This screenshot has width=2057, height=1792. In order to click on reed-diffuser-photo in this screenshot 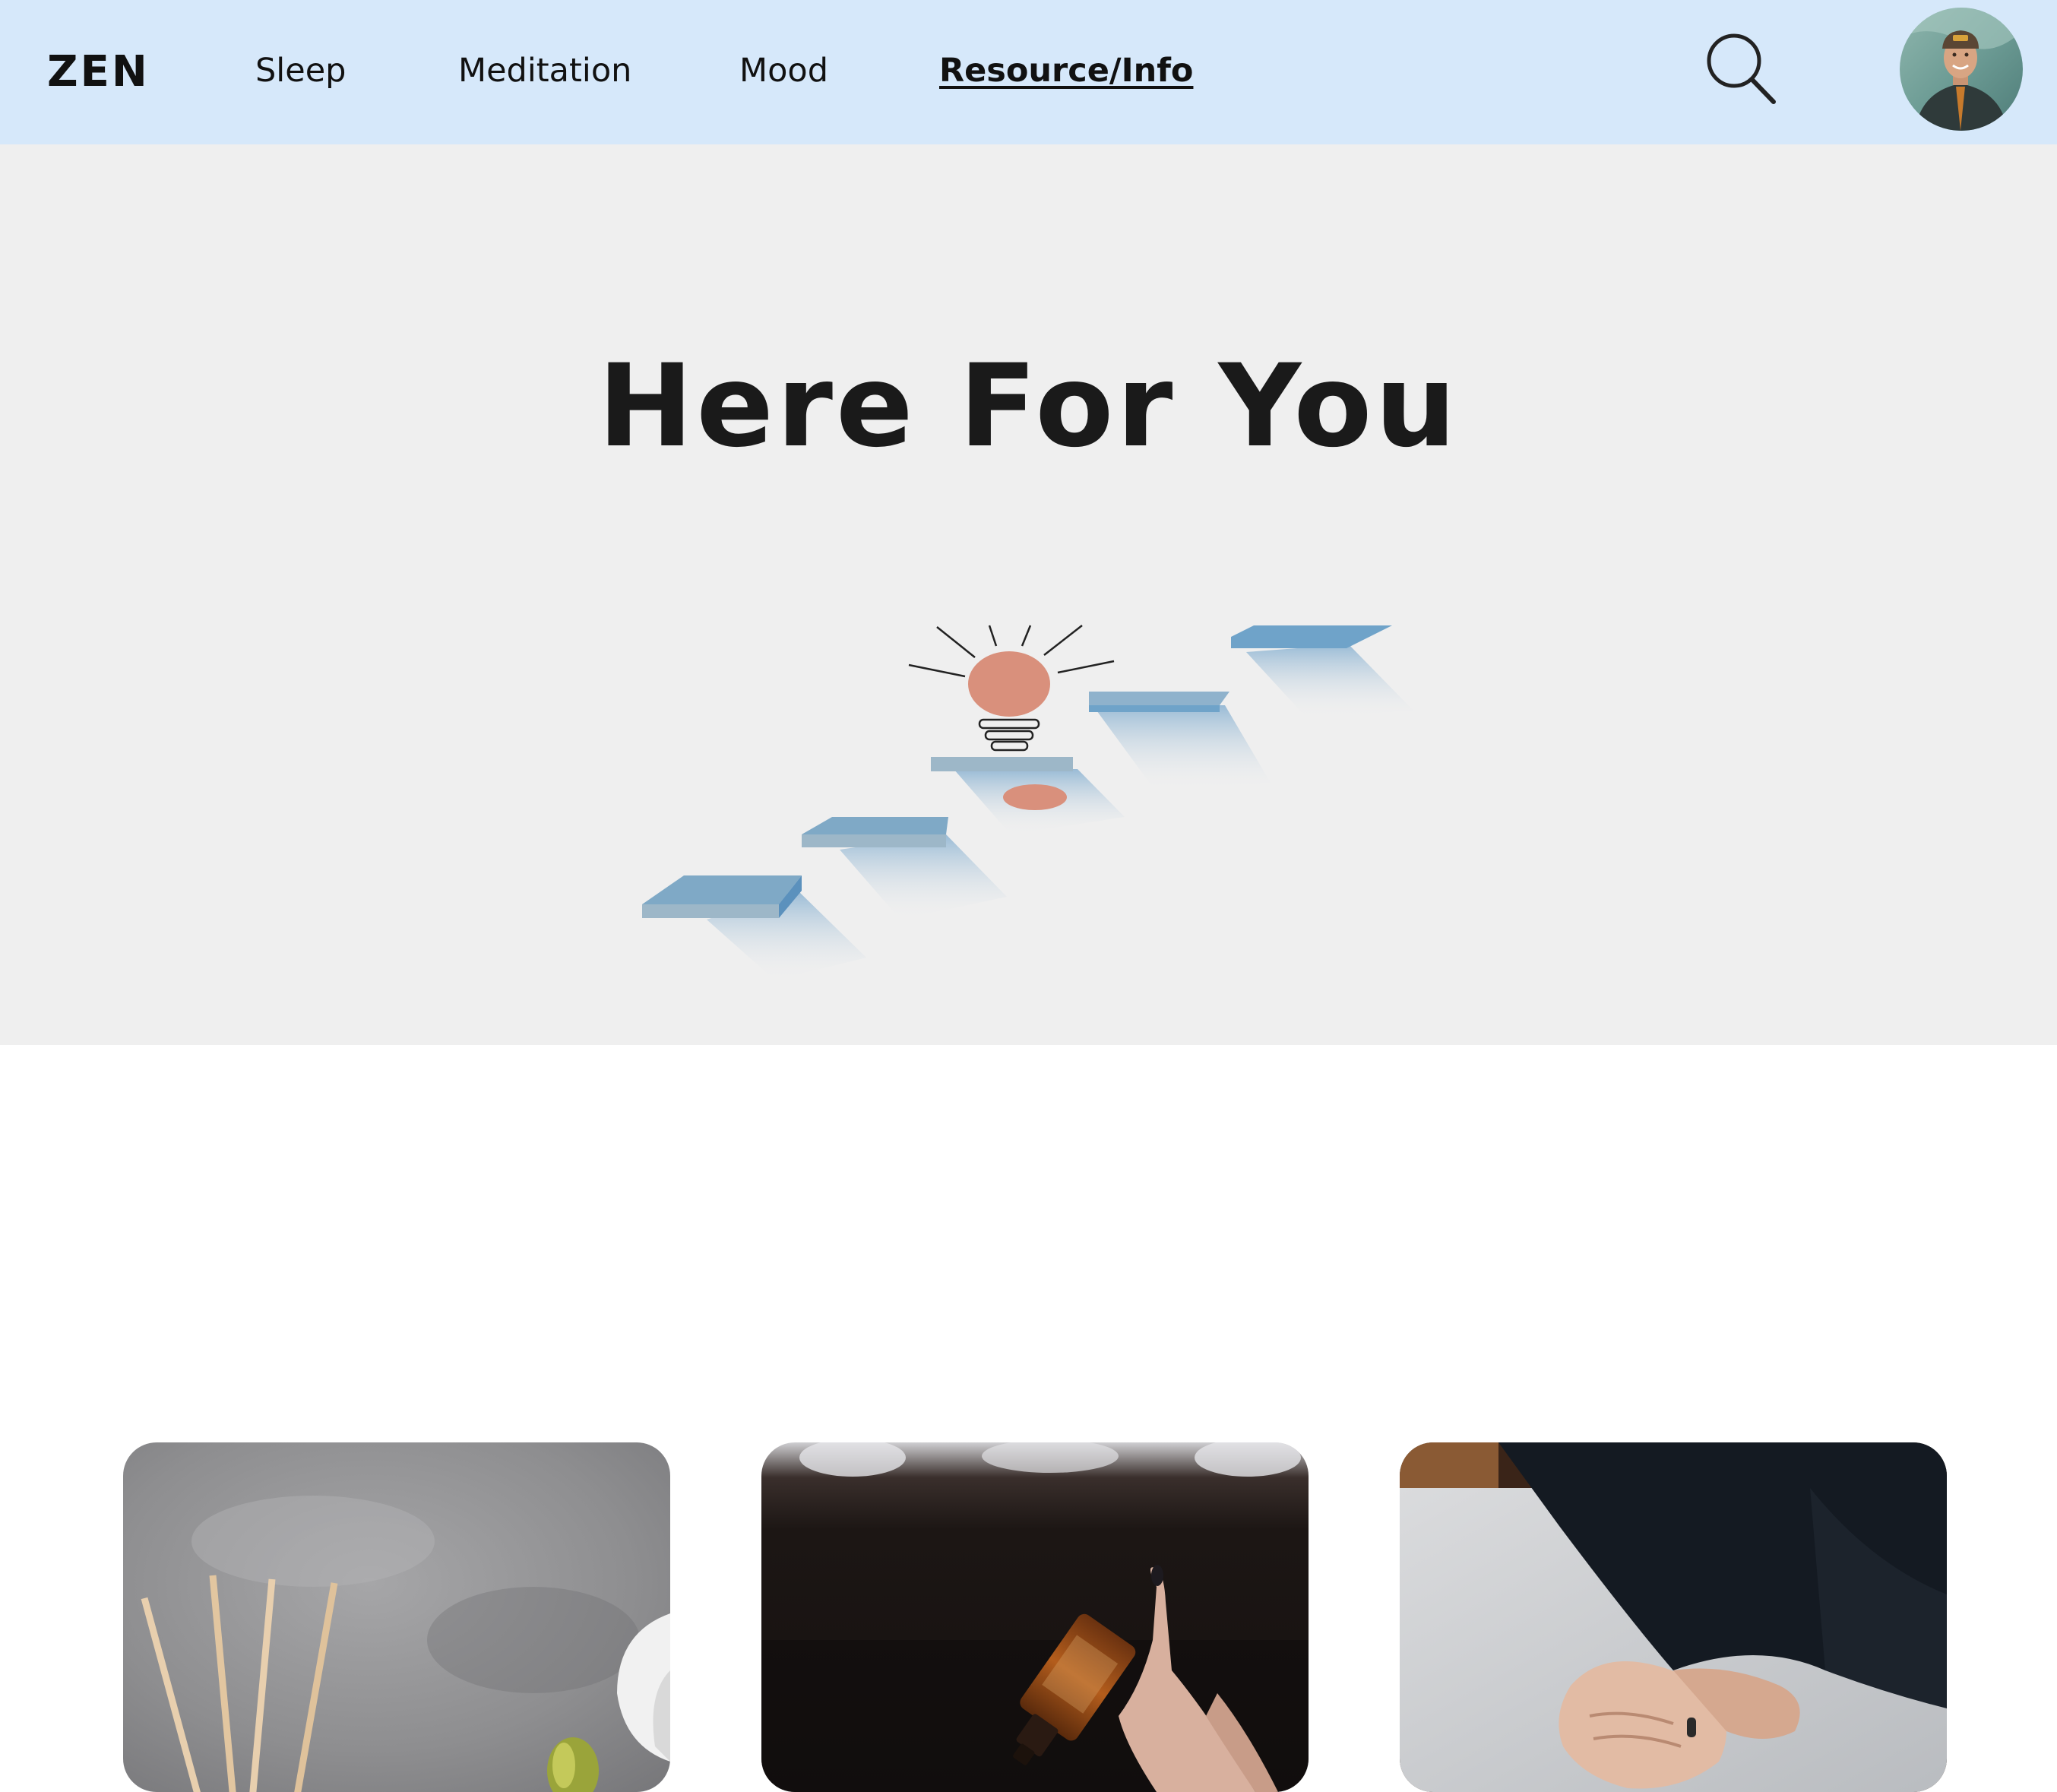, I will do `click(396, 1617)`.